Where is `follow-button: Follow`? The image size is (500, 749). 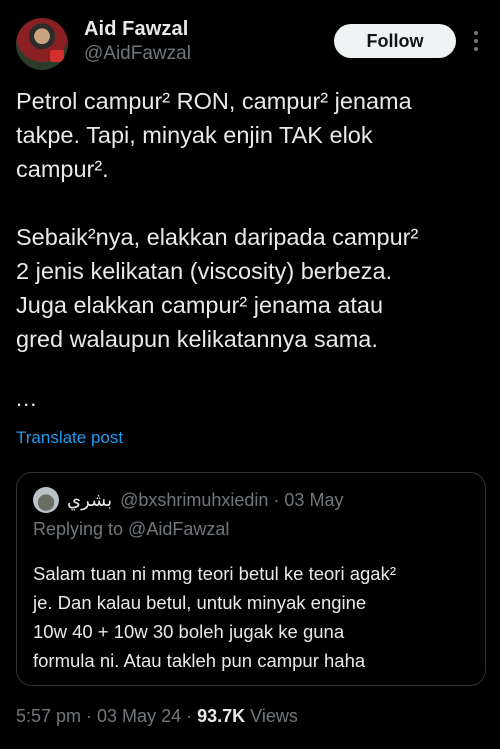 follow-button: Follow is located at coordinates (395, 41).